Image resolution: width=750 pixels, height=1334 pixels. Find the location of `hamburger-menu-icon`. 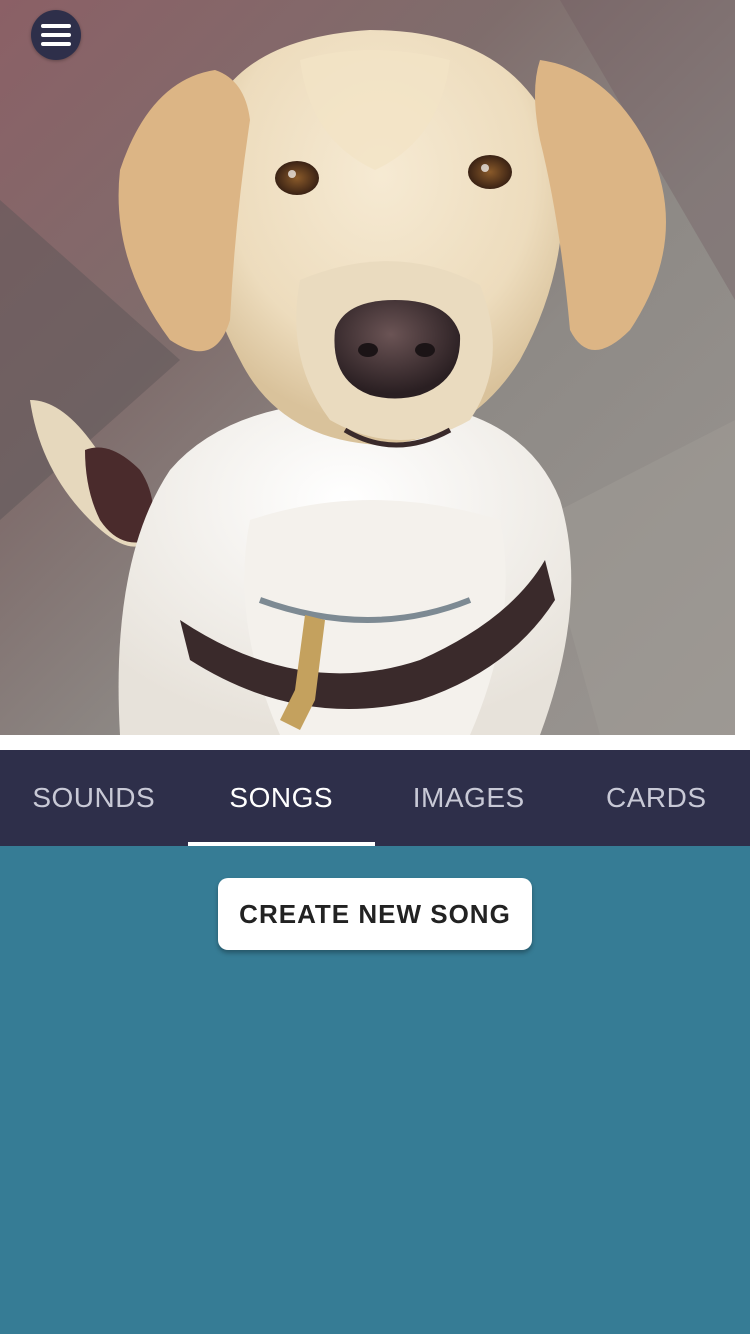

hamburger-menu-icon is located at coordinates (56, 35).